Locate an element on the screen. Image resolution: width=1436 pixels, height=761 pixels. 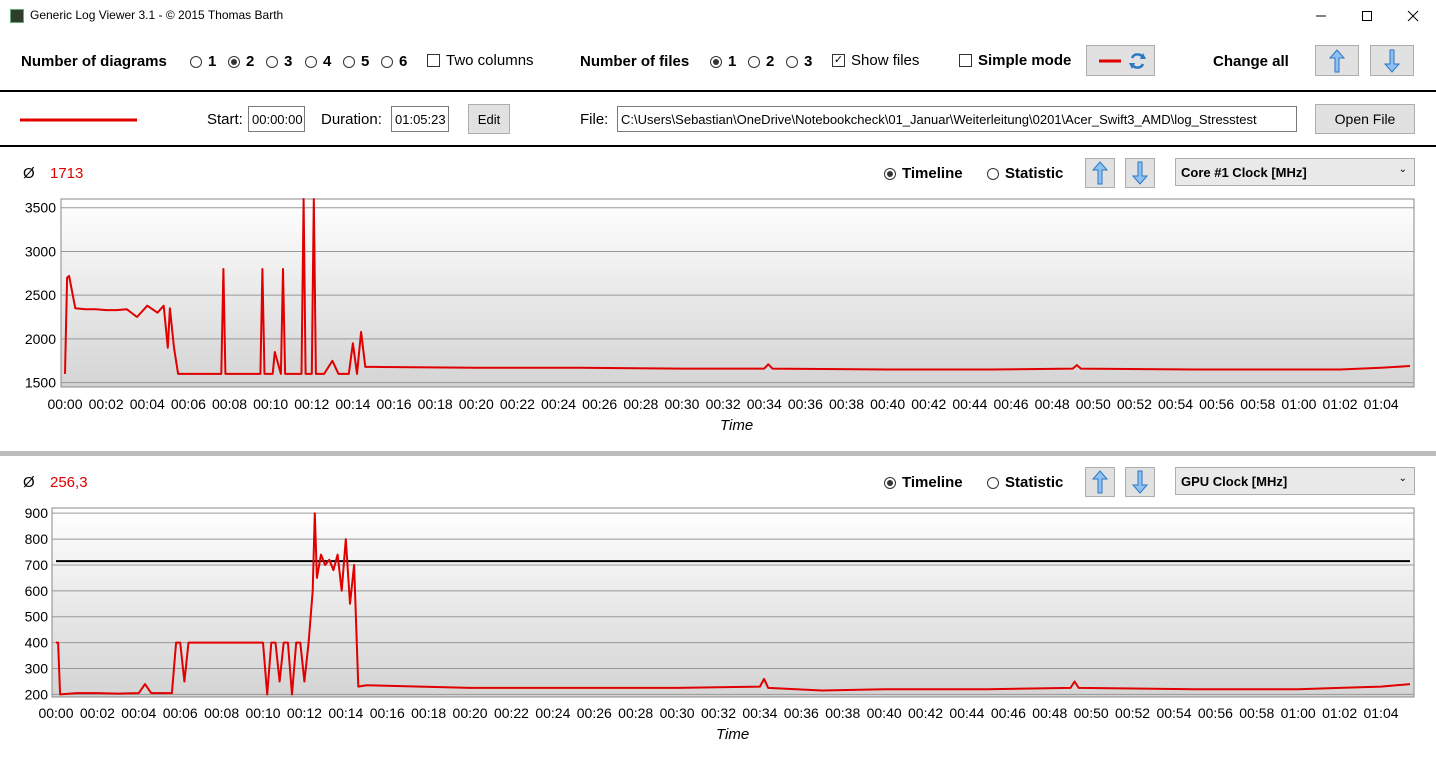
app-icon is located at coordinates (17, 16).